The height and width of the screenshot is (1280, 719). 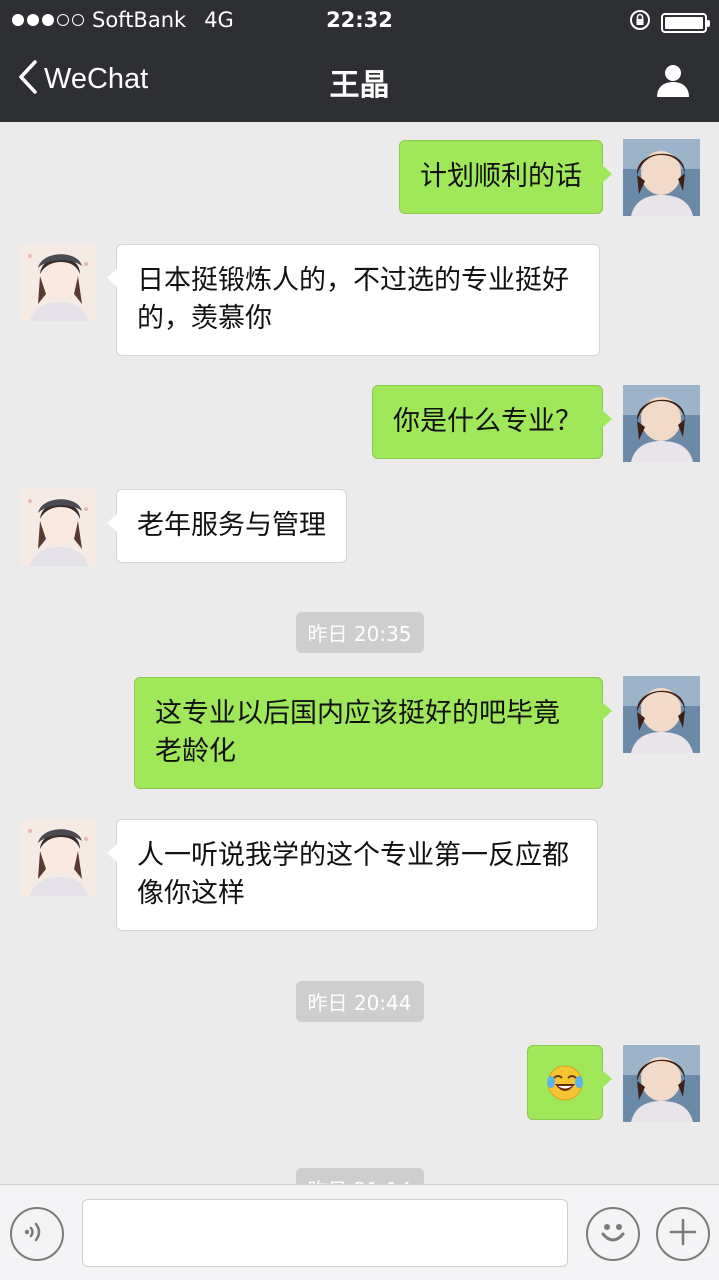 I want to click on message-text: 人一听说我学的这个专业第一反应都像你这样, so click(x=353, y=874).